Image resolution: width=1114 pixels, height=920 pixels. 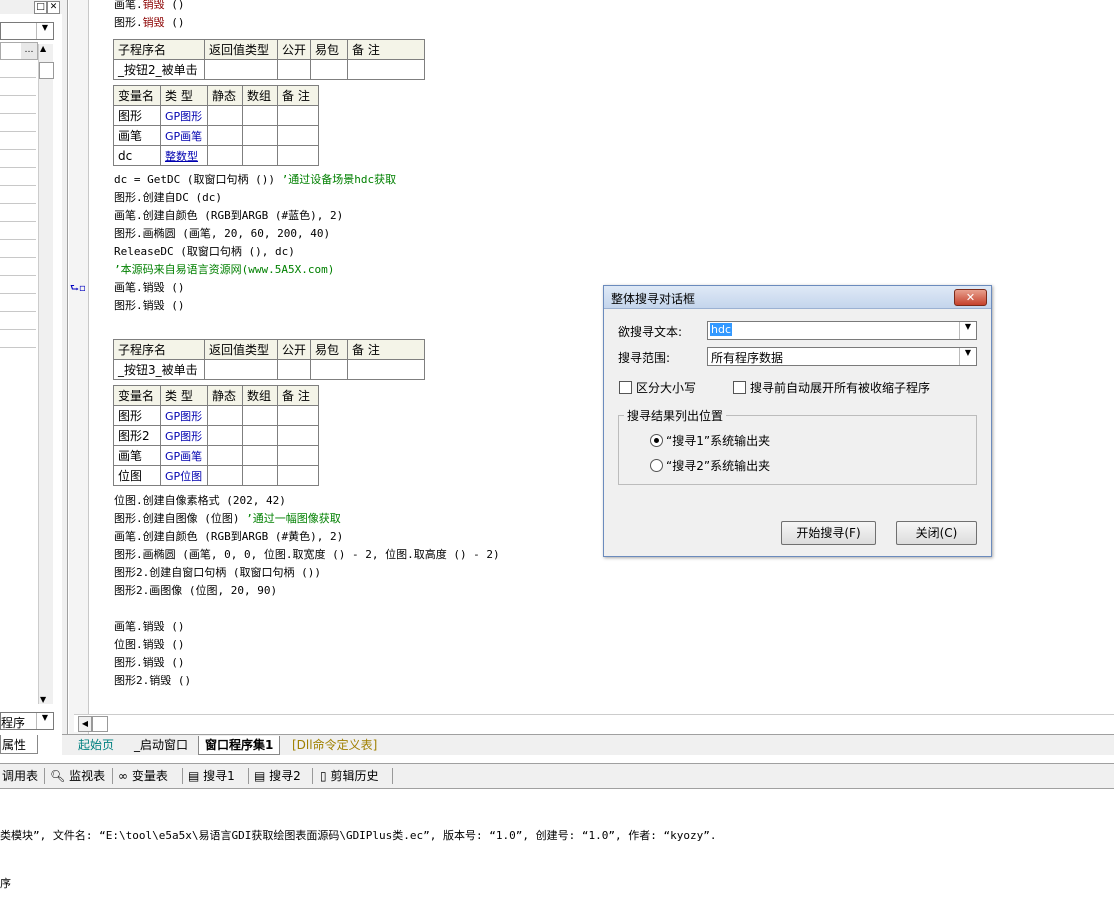 What do you see at coordinates (656, 465) in the screenshot?
I see `radio-search2` at bounding box center [656, 465].